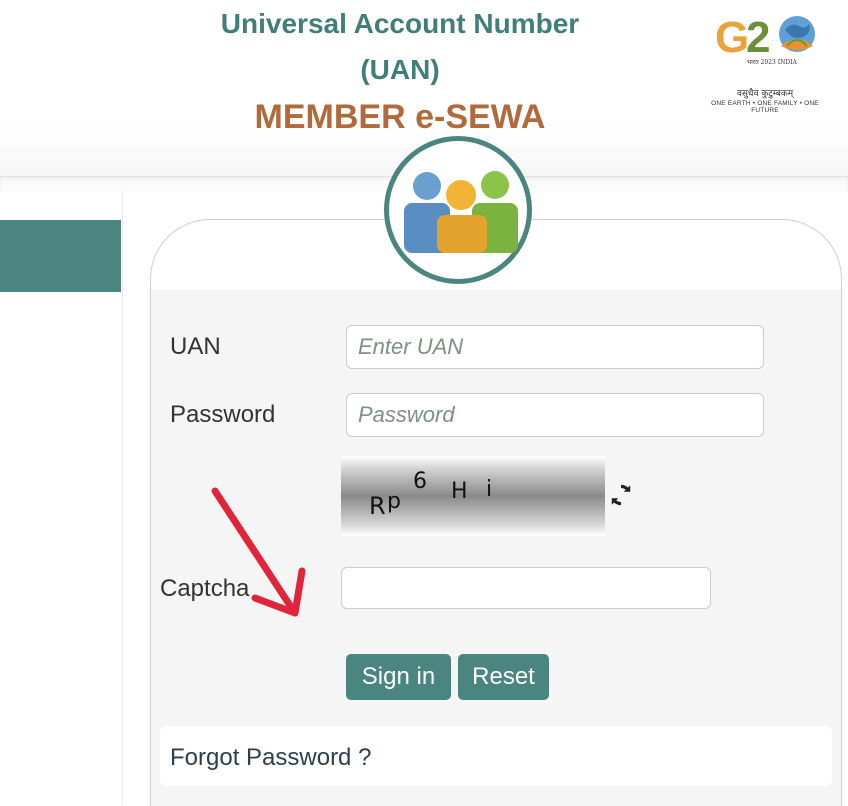 Image resolution: width=848 pixels, height=806 pixels. I want to click on uan-input, so click(555, 347).